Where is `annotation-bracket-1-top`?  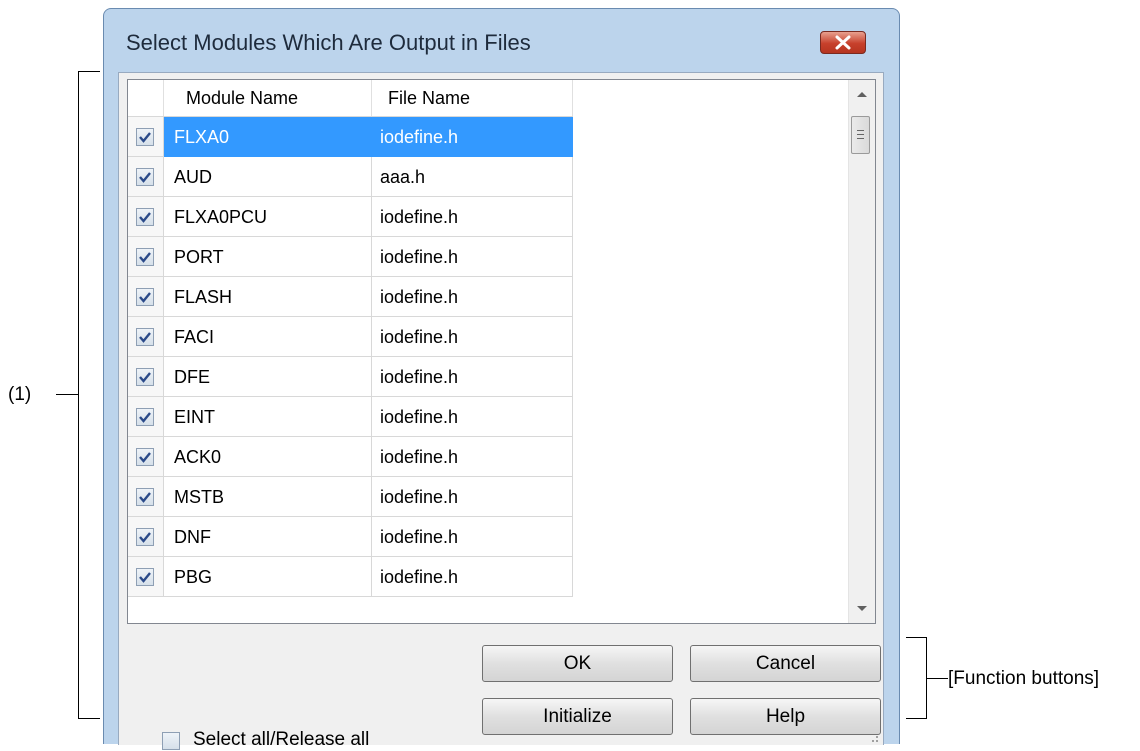
annotation-bracket-1-top is located at coordinates (89, 71).